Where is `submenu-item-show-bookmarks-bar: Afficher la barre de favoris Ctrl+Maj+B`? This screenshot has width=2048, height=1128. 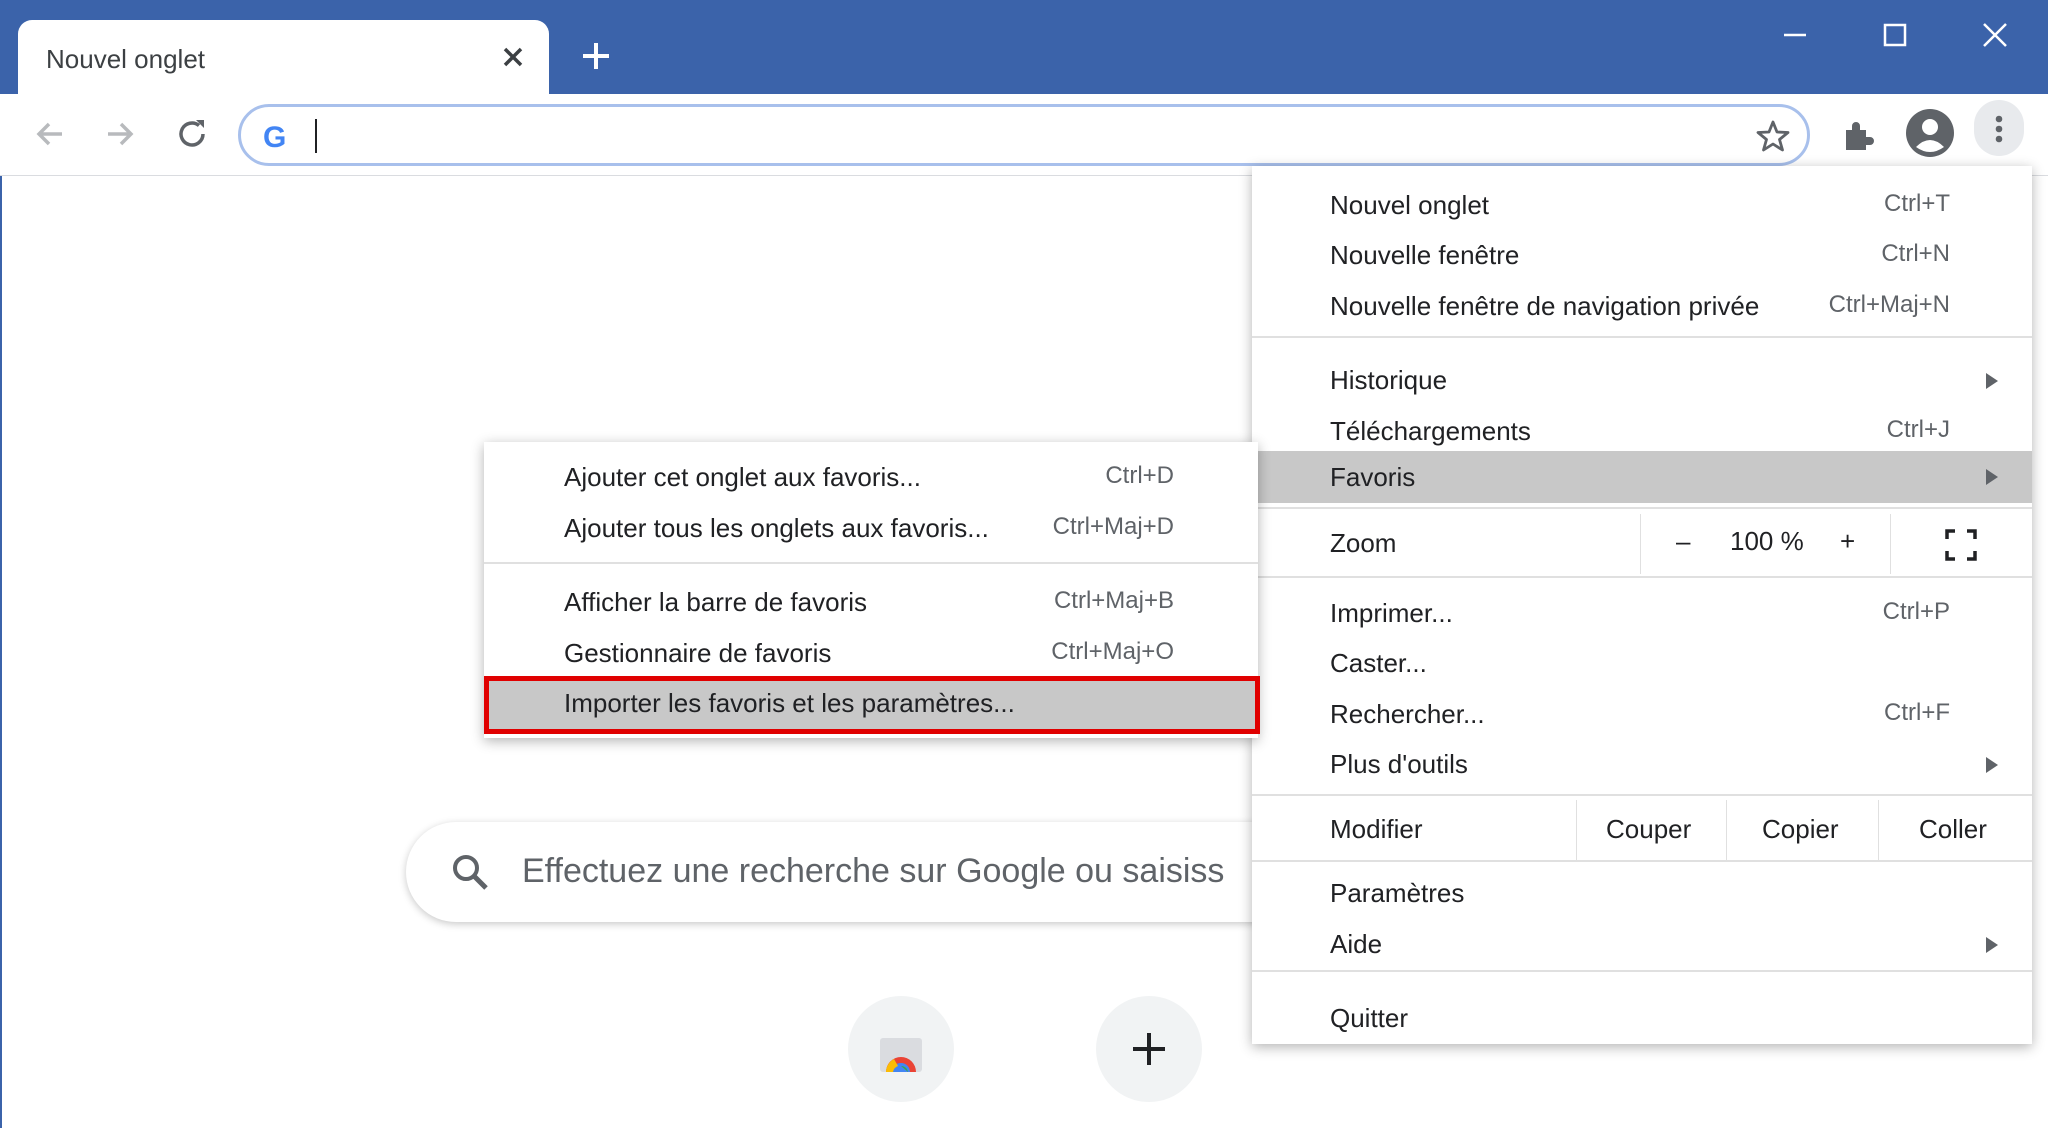
submenu-item-show-bookmarks-bar: Afficher la barre de favoris Ctrl+Maj+B is located at coordinates (871, 603).